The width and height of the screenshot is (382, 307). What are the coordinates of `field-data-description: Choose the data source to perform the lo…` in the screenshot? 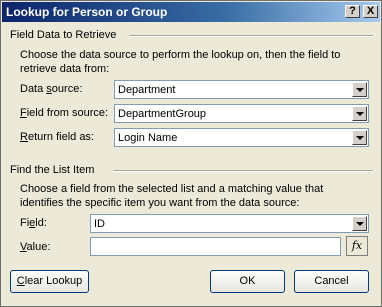 It's located at (180, 62).